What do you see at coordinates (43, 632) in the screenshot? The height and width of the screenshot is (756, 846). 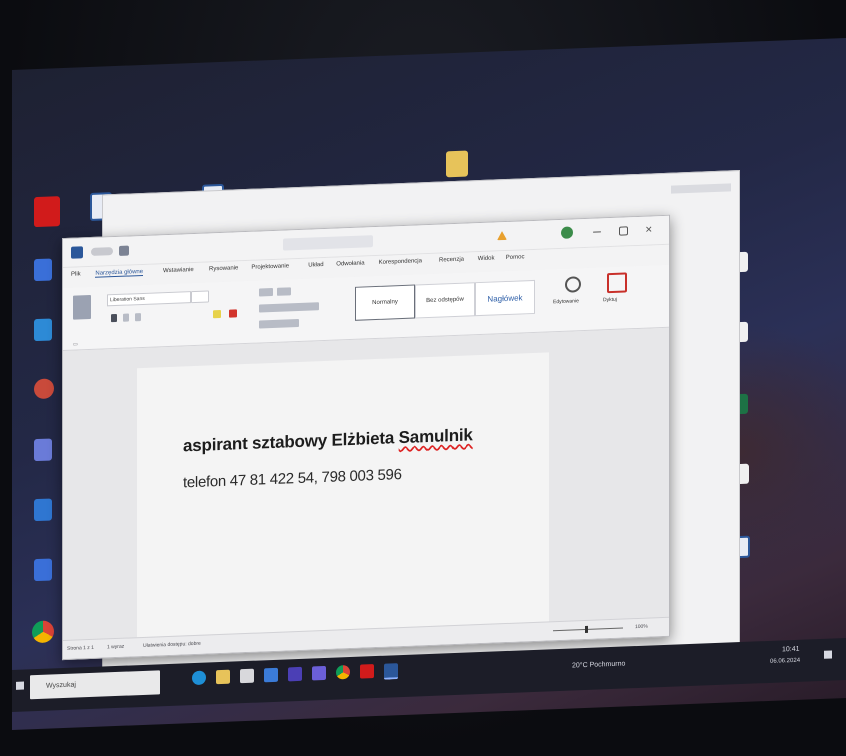 I see `chrome-desktop-icon` at bounding box center [43, 632].